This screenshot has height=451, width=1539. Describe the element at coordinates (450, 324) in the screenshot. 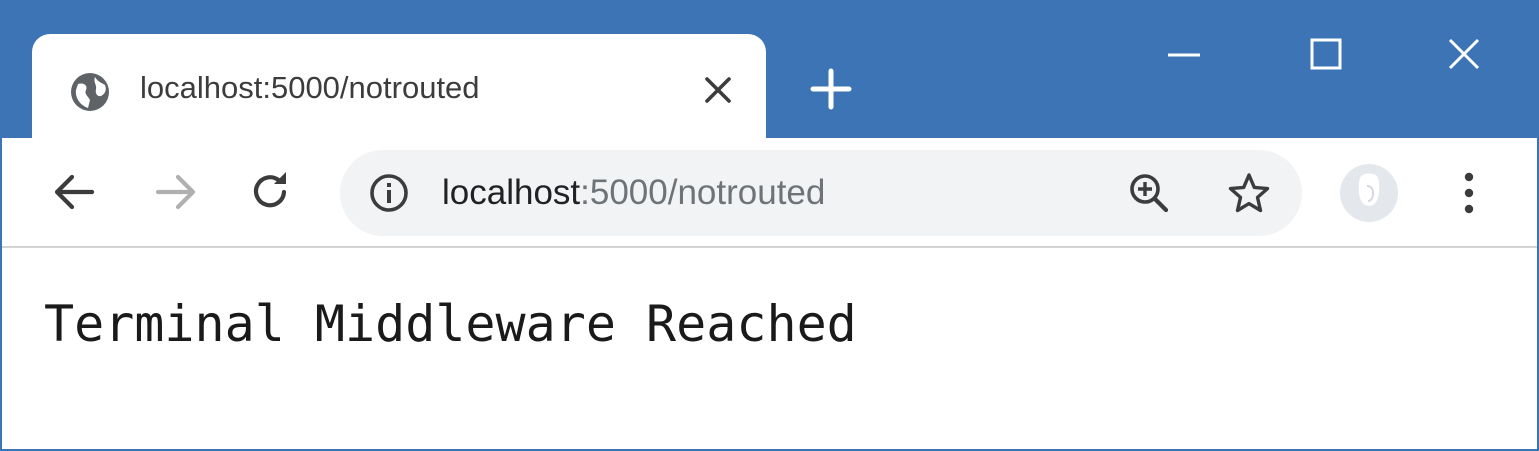

I see `page-message: Terminal Middleware Reached` at that location.